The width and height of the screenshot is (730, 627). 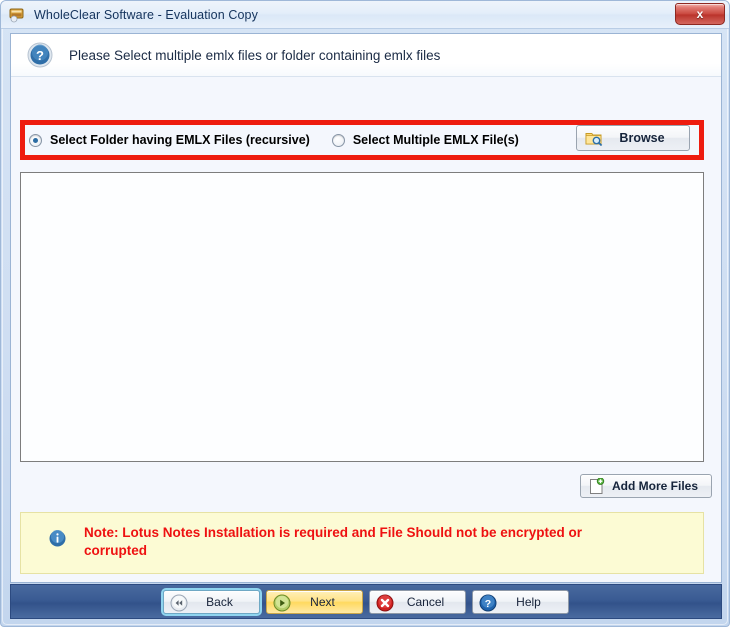 I want to click on title-bar: WholeClear Software - Evaluation Copy x, so click(x=365, y=15).